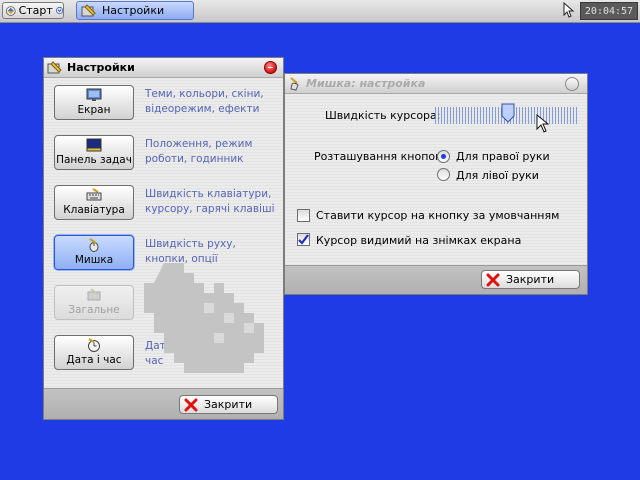  What do you see at coordinates (508, 113) in the screenshot?
I see `speed-slider-thumb` at bounding box center [508, 113].